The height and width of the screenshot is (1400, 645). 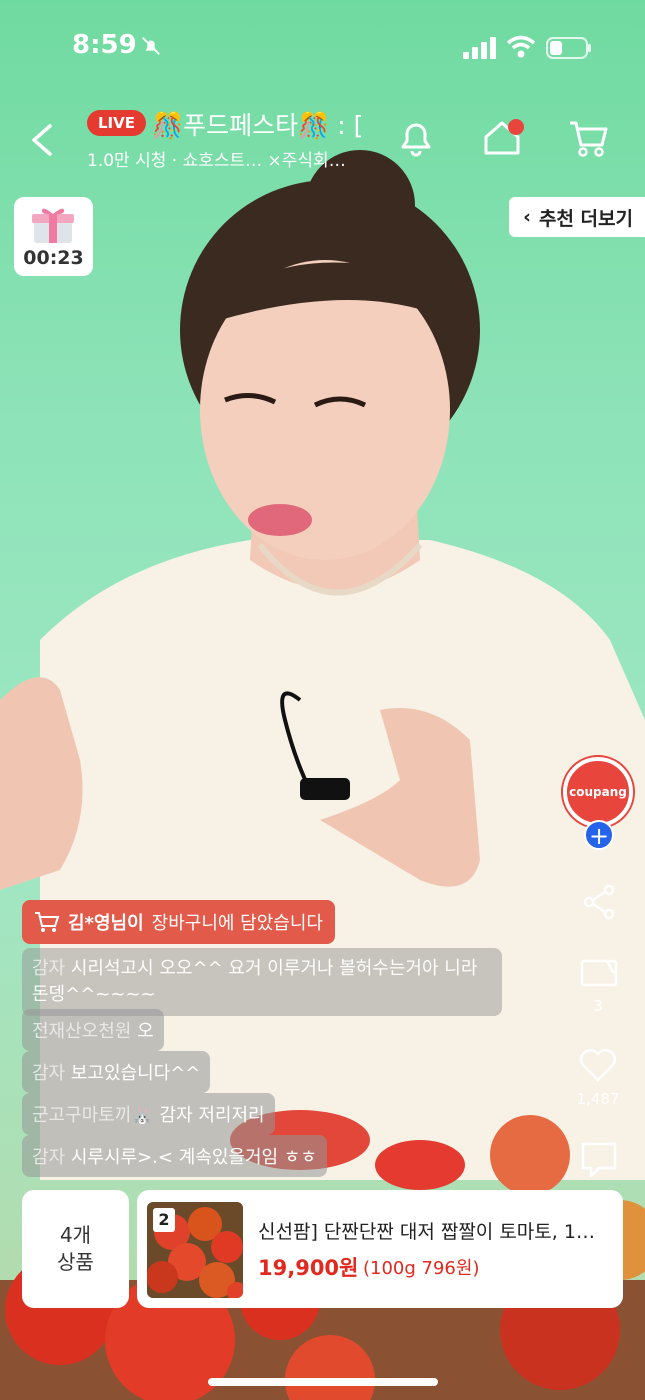 I want to click on chat-message: 감자 시루시루>.< 계속있을거임 ㅎㅎ, so click(x=174, y=1156).